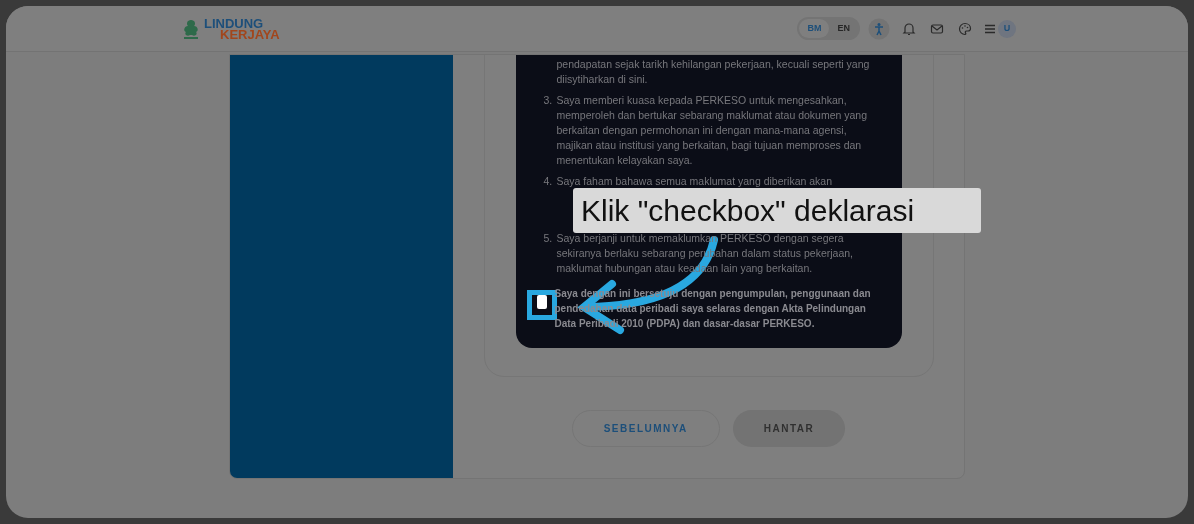 This screenshot has height=524, width=1194. What do you see at coordinates (909, 28) in the screenshot?
I see `bell-icon` at bounding box center [909, 28].